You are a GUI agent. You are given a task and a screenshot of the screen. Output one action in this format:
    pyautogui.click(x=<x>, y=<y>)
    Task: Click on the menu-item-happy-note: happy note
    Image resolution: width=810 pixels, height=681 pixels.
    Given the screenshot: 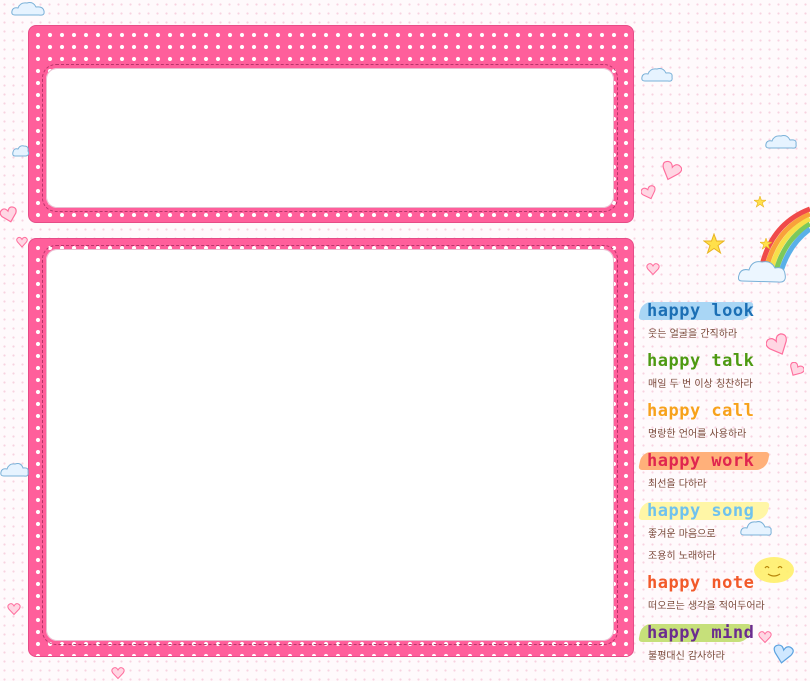 What is the action you would take?
    pyautogui.click(x=725, y=583)
    